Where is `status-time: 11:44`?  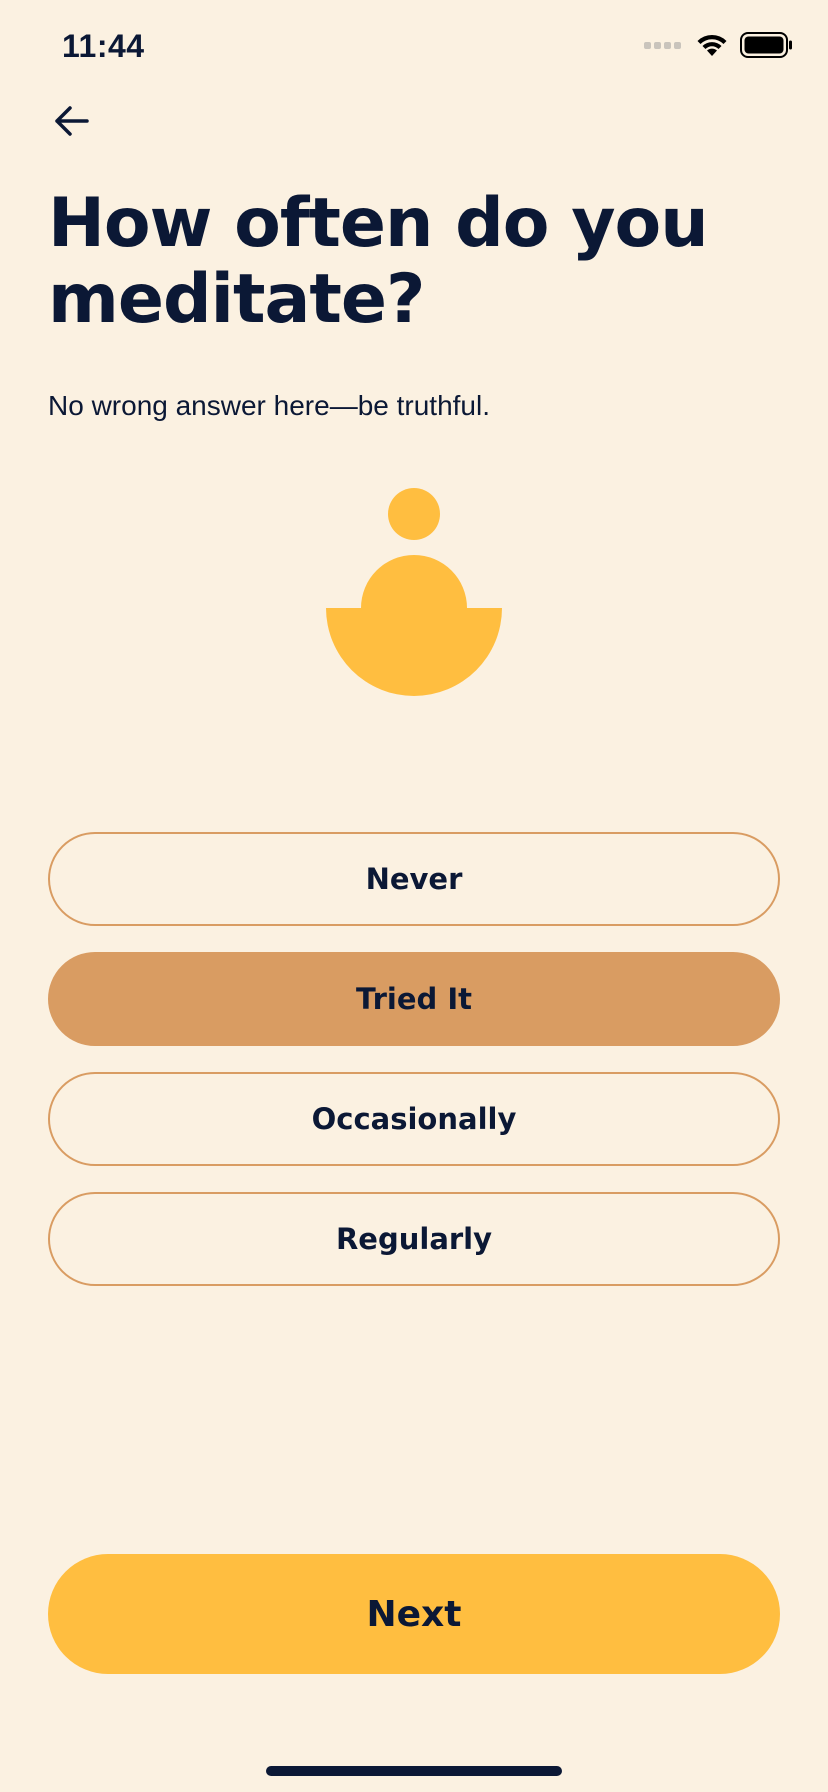 status-time: 11:44 is located at coordinates (103, 46).